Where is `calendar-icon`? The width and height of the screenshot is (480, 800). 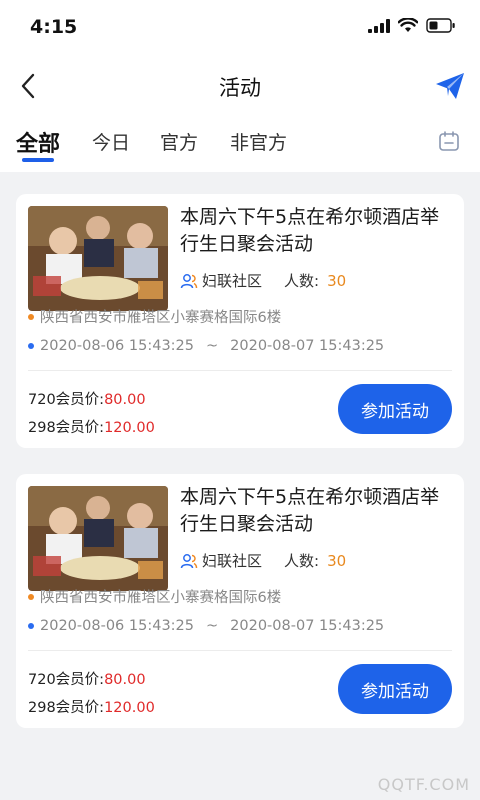
calendar-icon is located at coordinates (449, 141).